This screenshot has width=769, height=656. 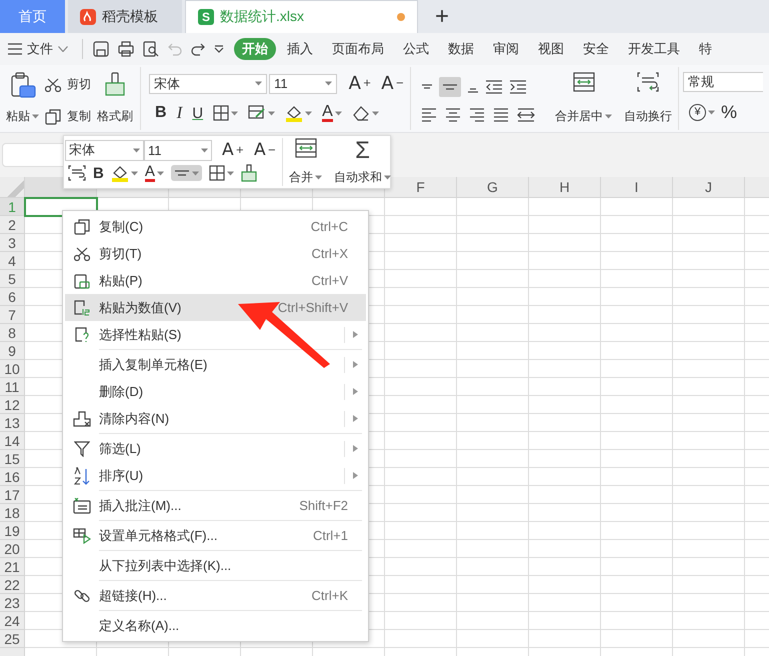 I want to click on clear-button, so click(x=365, y=113).